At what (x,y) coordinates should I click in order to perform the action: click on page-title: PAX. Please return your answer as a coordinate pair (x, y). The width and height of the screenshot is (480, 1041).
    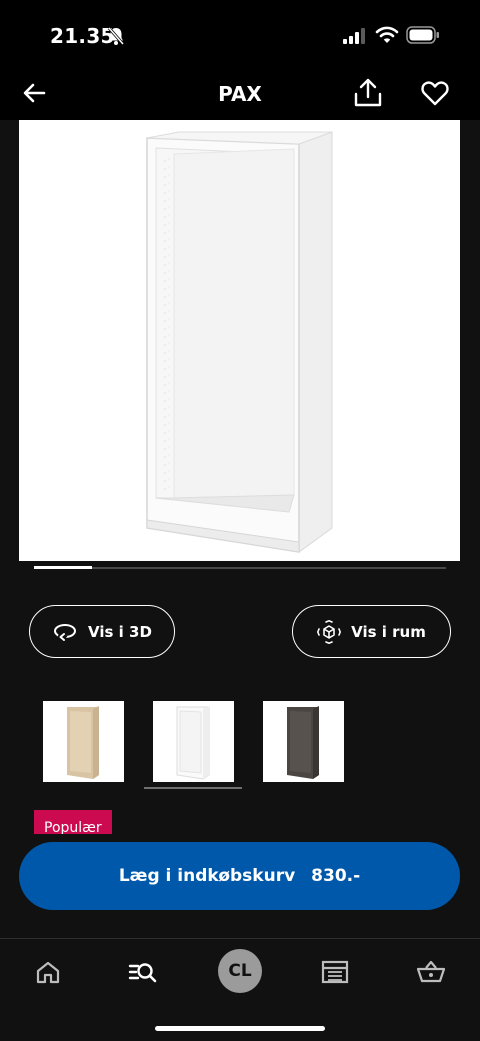
    Looking at the image, I should click on (240, 94).